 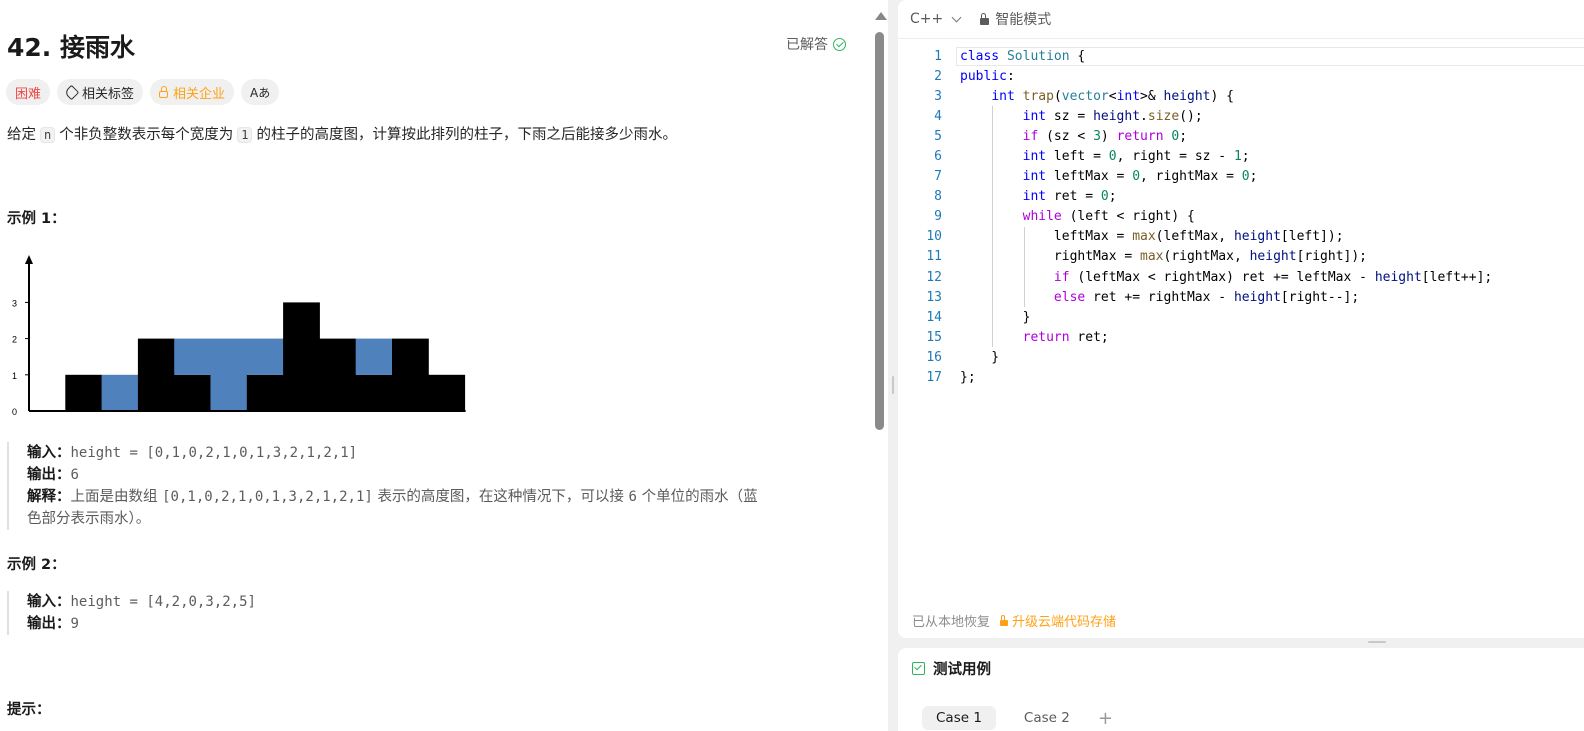 What do you see at coordinates (1241, 56) in the screenshot?
I see `code-line: 1 class Solution {` at bounding box center [1241, 56].